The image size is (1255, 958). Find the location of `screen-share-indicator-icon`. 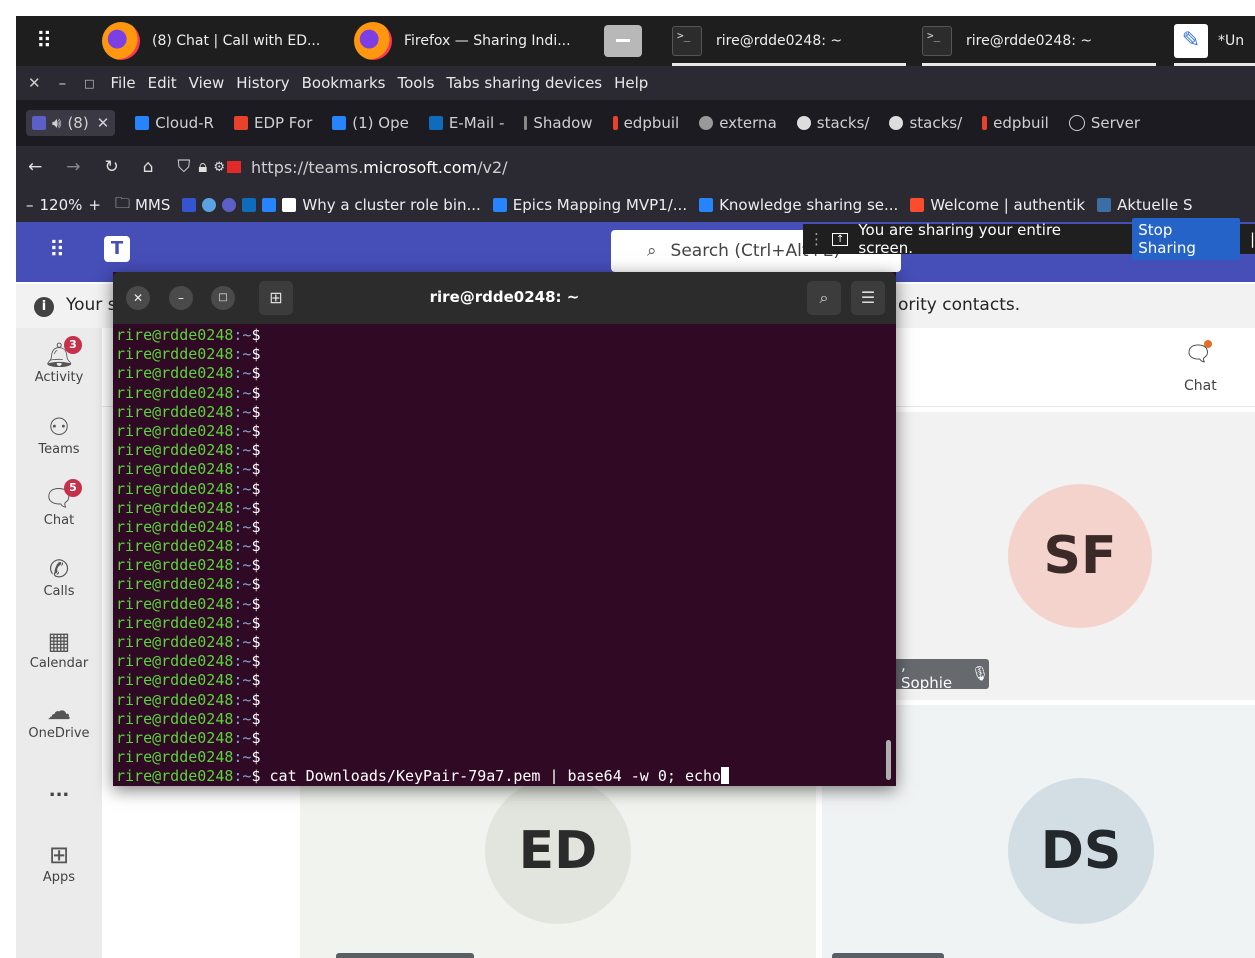

screen-share-indicator-icon is located at coordinates (234, 167).